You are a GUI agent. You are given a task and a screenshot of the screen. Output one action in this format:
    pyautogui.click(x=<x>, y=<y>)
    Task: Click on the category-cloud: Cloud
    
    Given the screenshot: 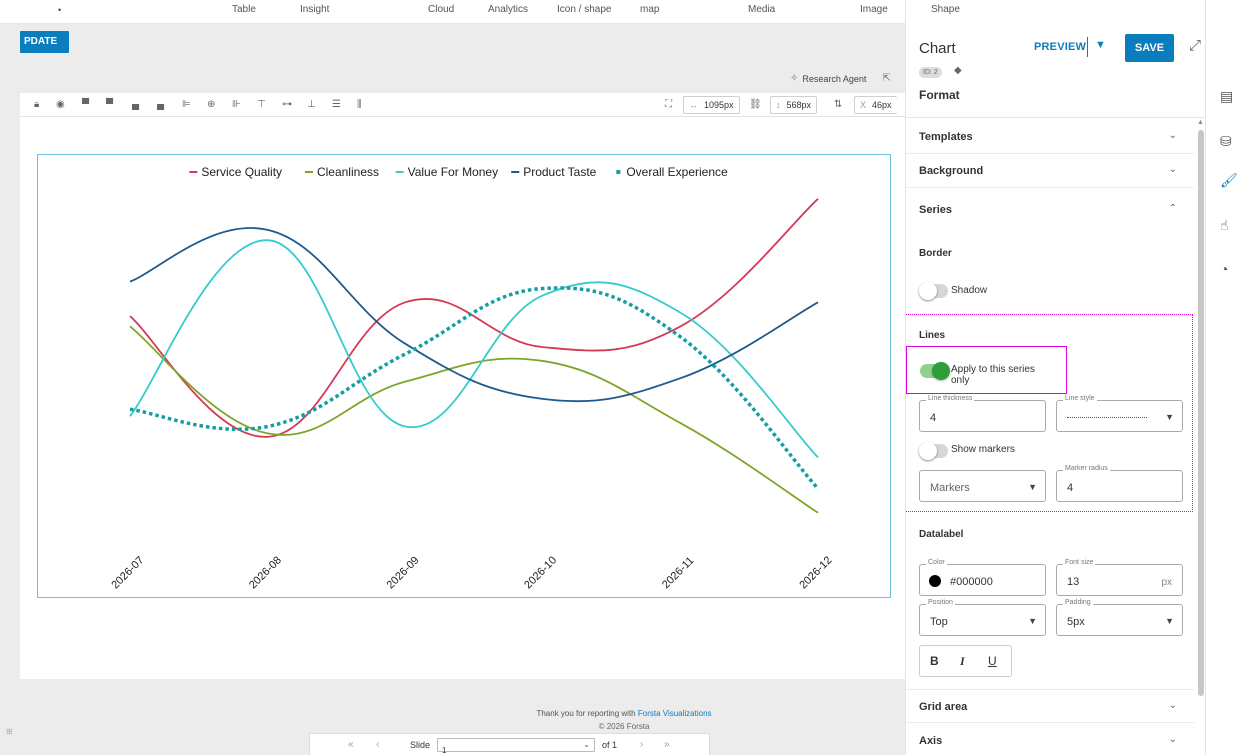 What is the action you would take?
    pyautogui.click(x=441, y=9)
    